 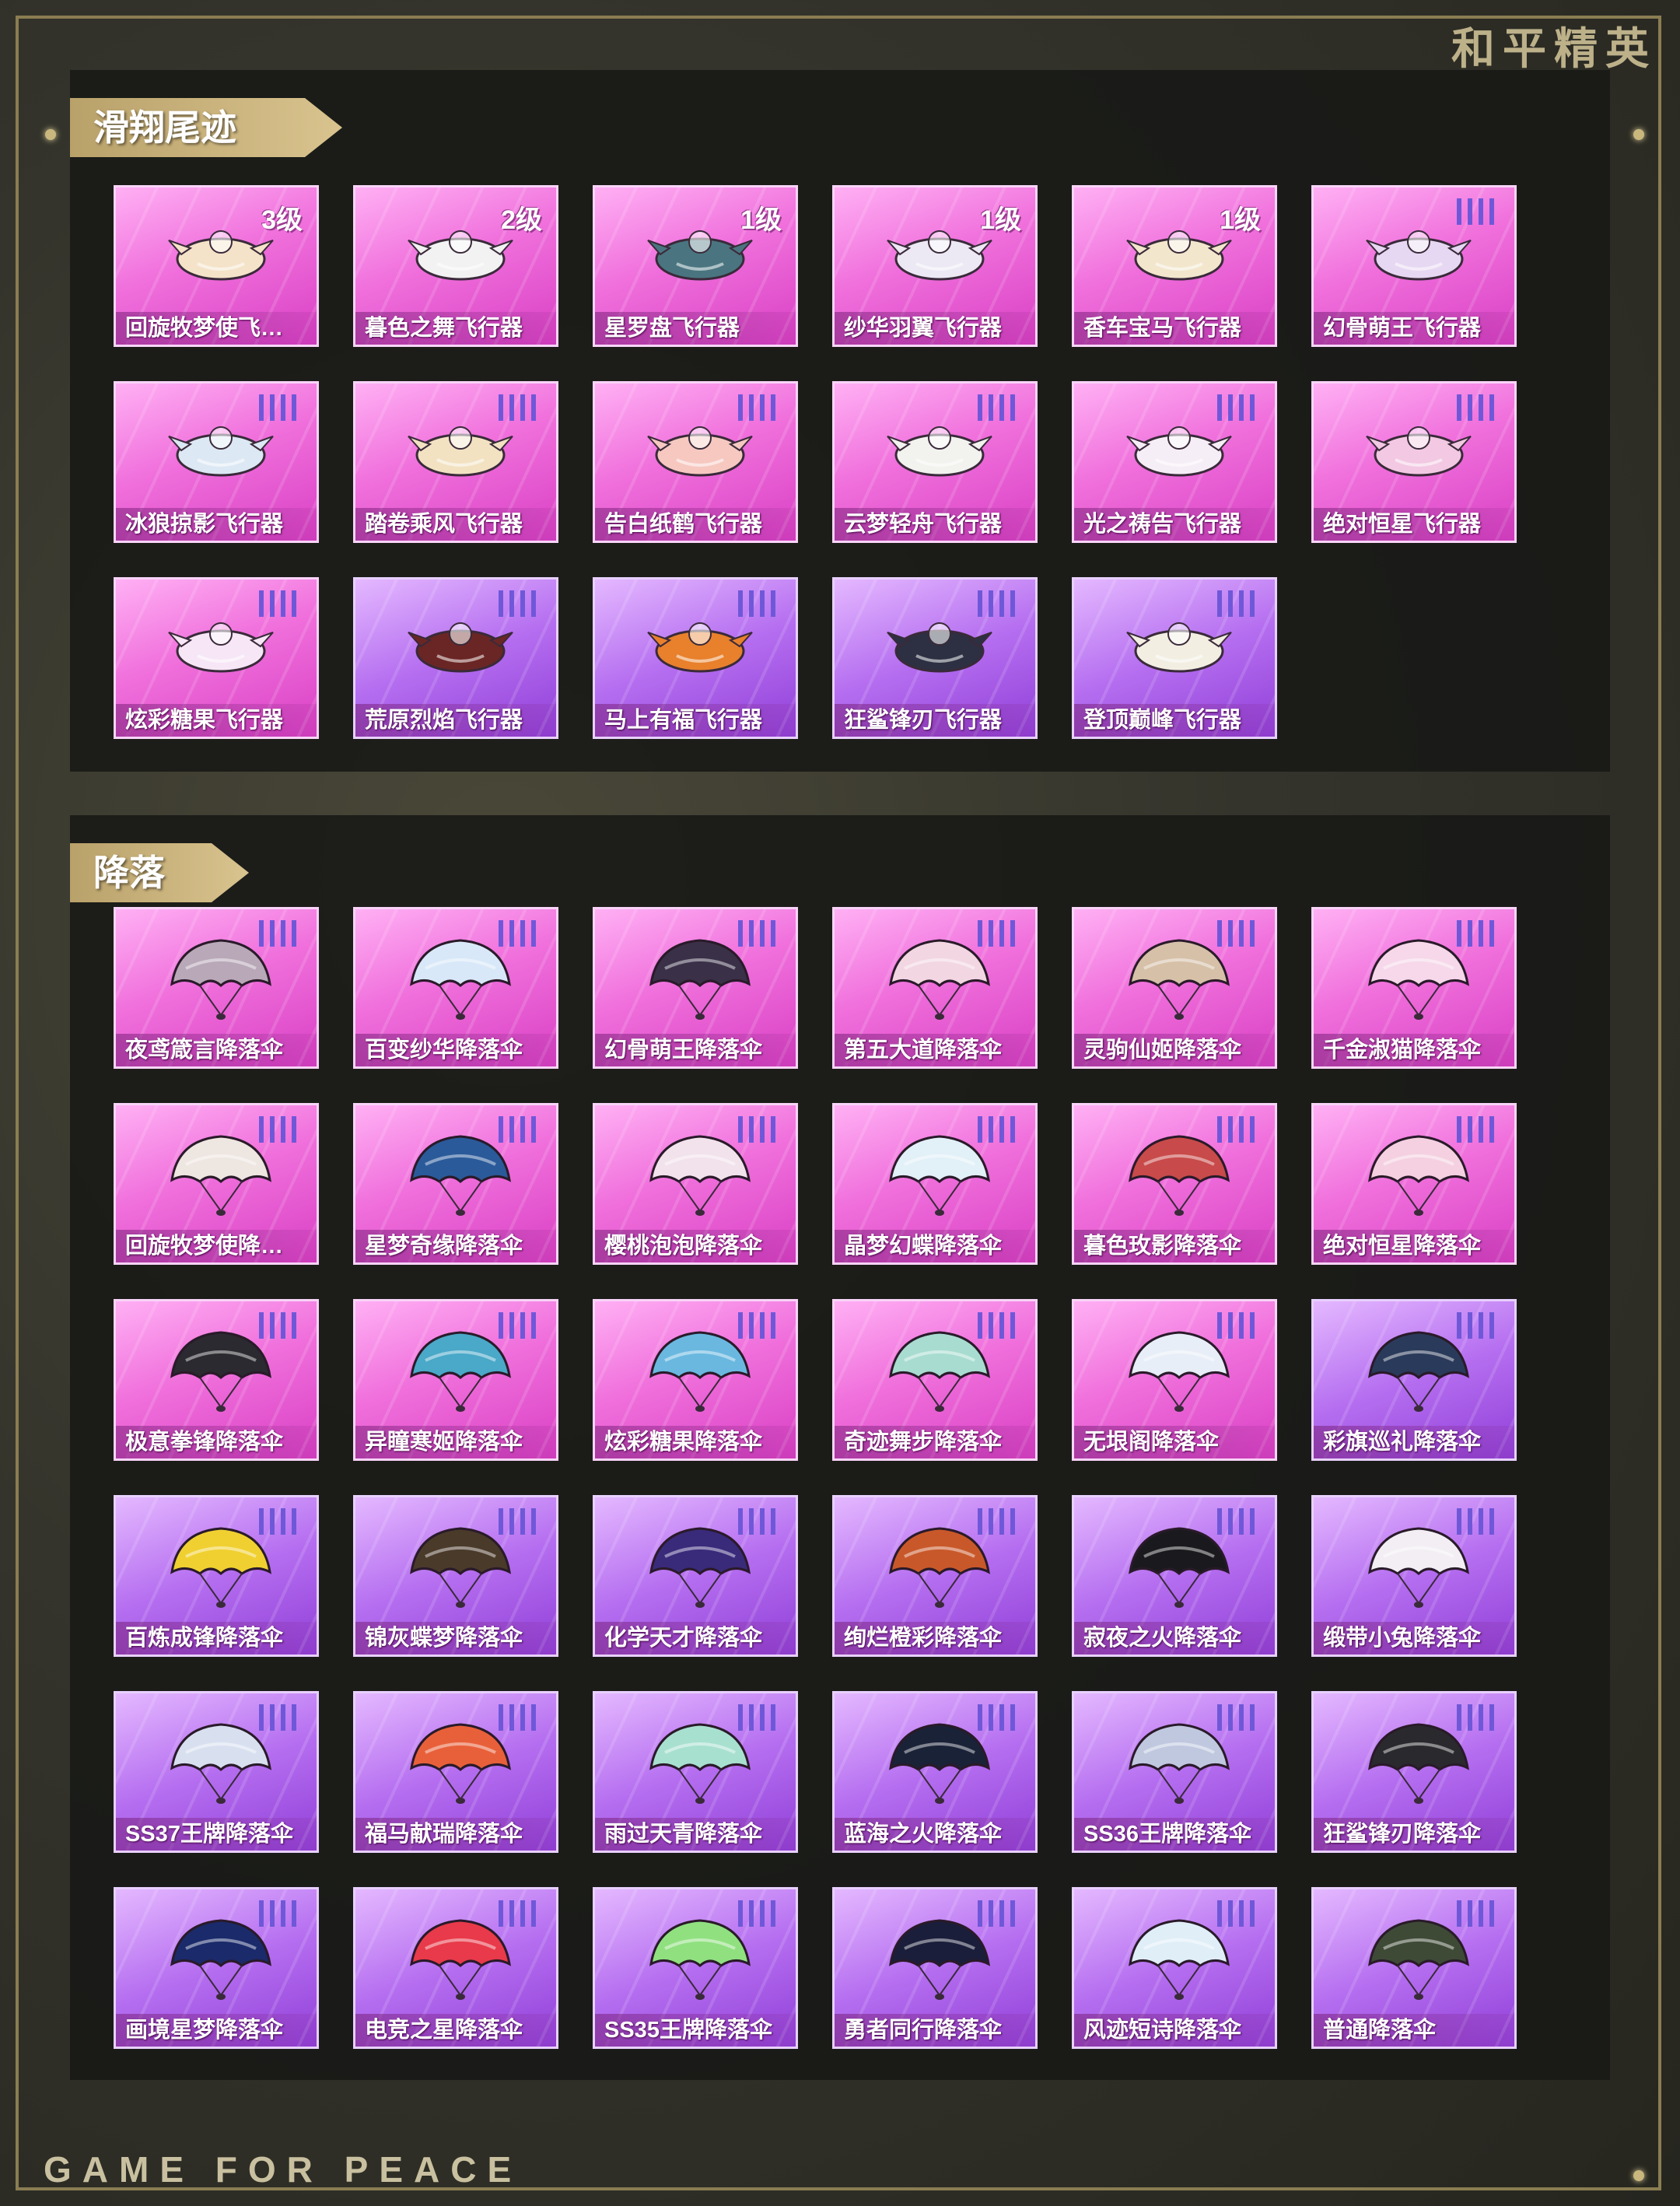 I want to click on item-card: 奇迹舞步降落伞, so click(x=935, y=1380).